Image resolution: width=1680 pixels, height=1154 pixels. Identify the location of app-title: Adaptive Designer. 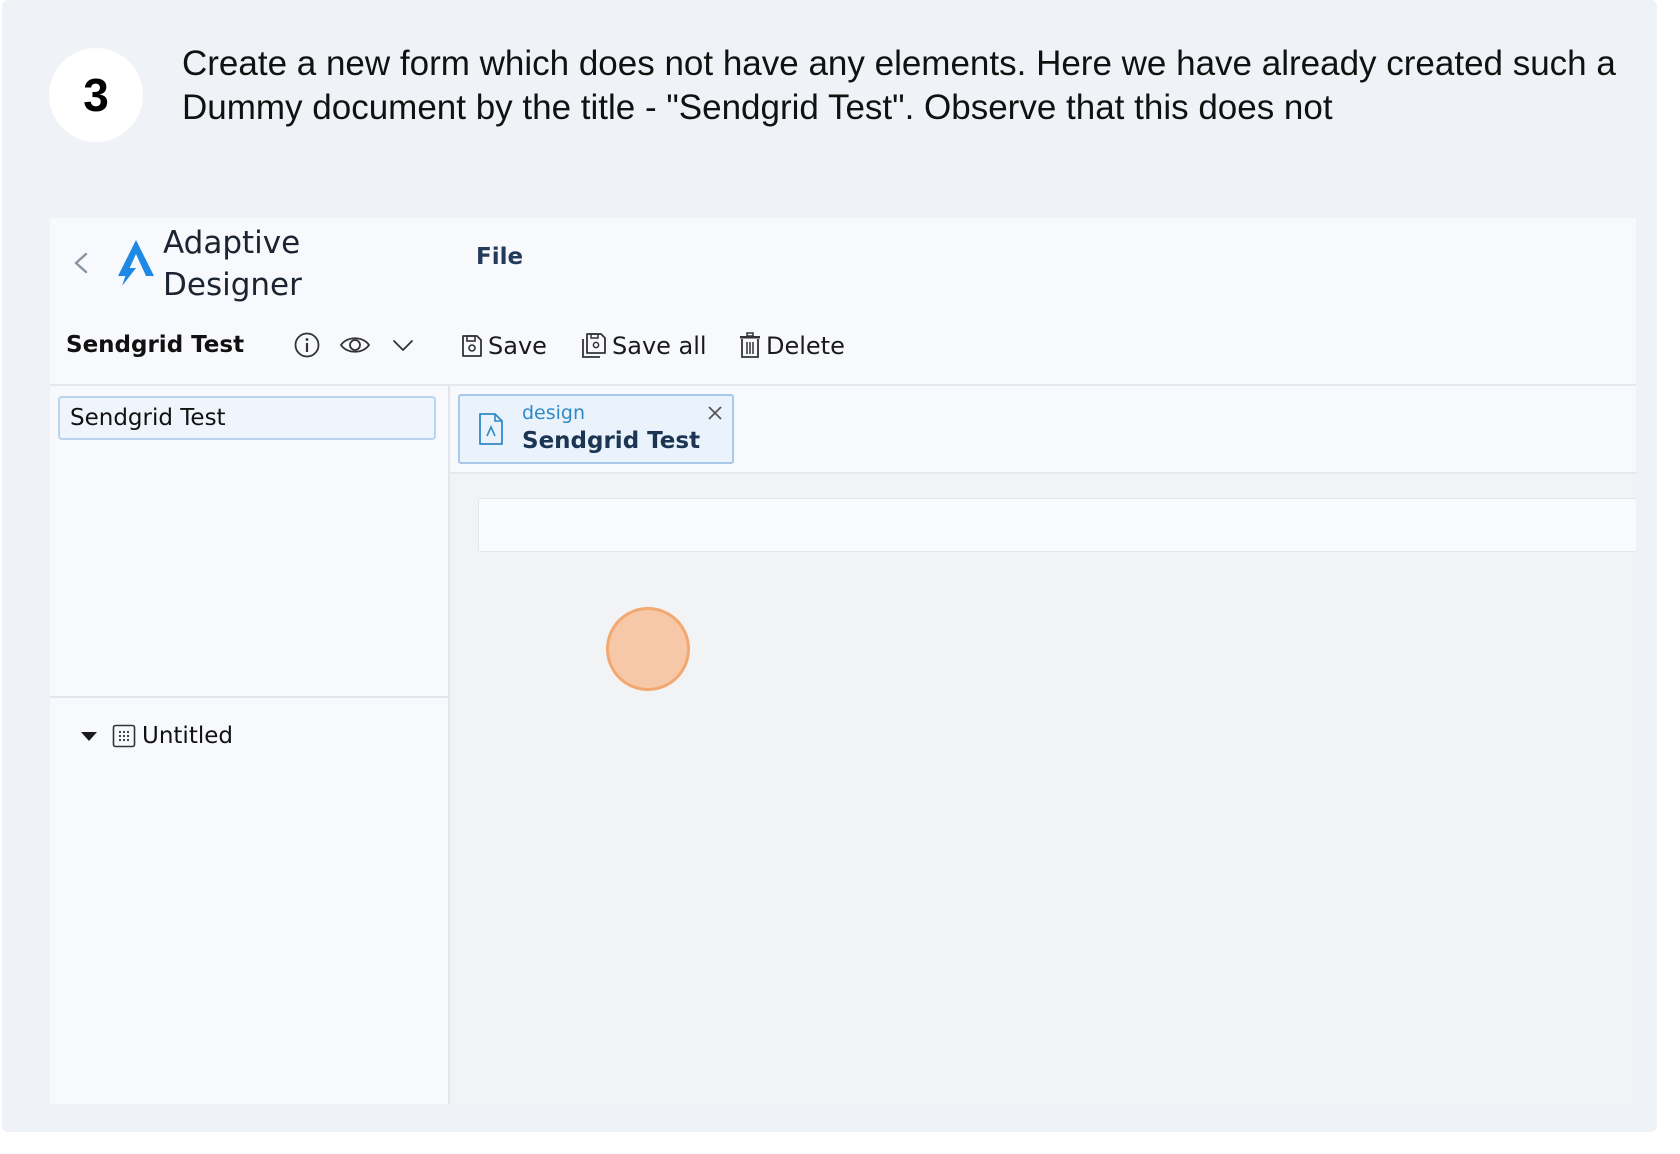
(263, 264).